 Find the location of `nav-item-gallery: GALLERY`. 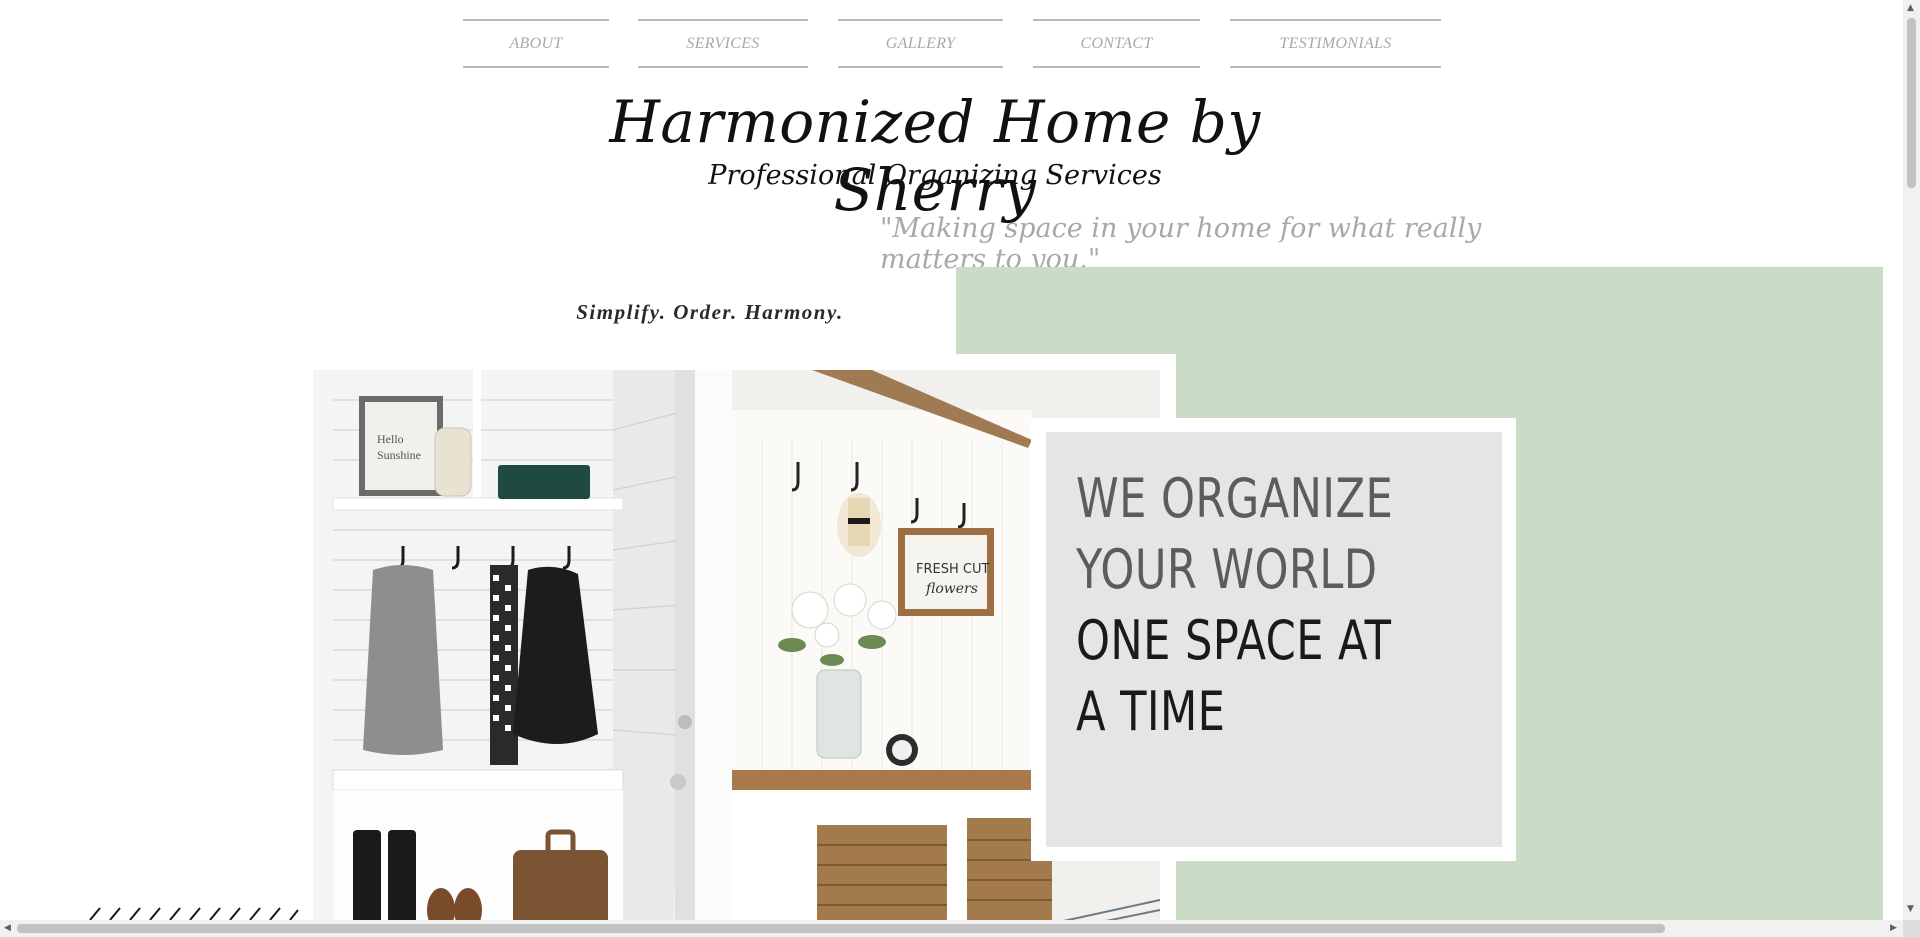

nav-item-gallery: GALLERY is located at coordinates (920, 43).